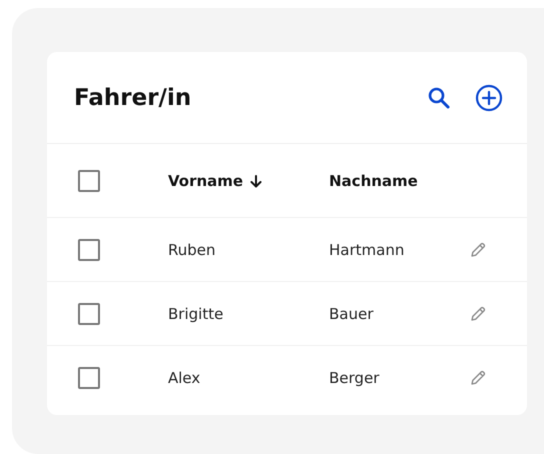 This screenshot has height=454, width=544. Describe the element at coordinates (354, 378) in the screenshot. I see `last-name-cell: Berger` at that location.